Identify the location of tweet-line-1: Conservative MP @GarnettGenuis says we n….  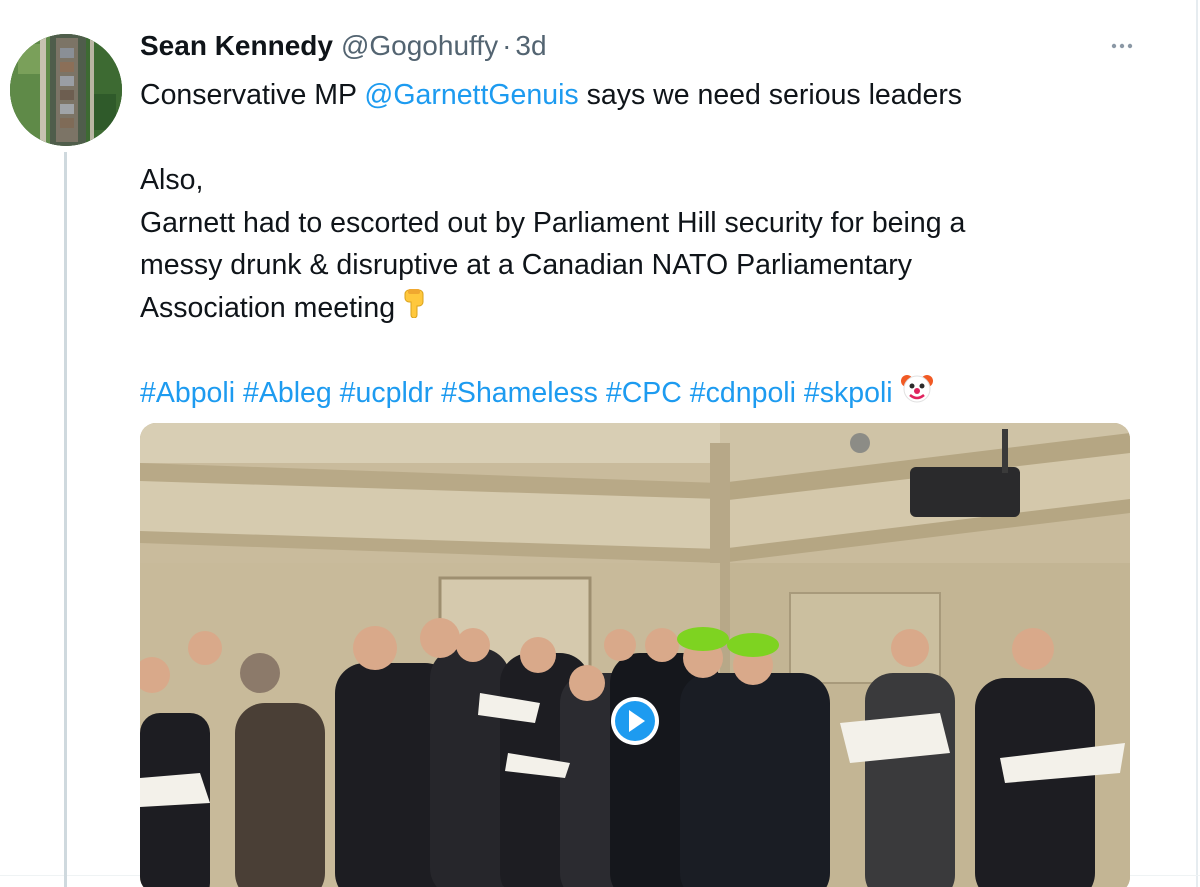
(645, 95).